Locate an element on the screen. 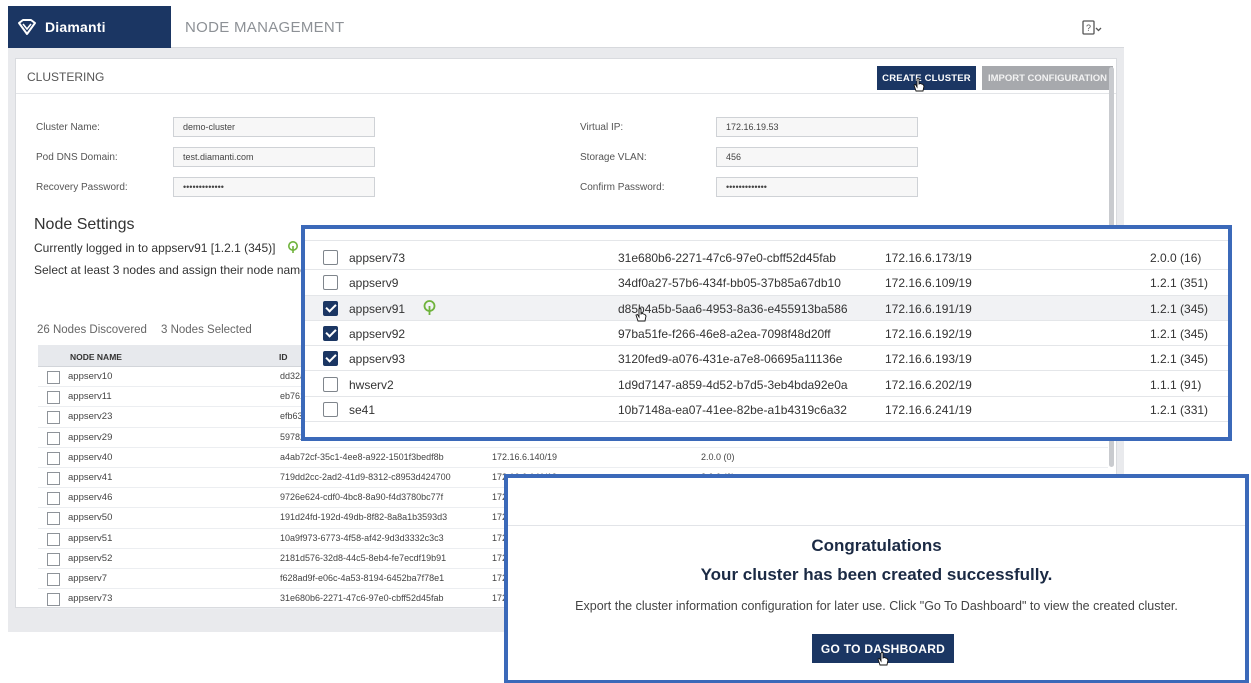 The width and height of the screenshot is (1251, 683). help-menu-icon: ? is located at coordinates (1092, 28).